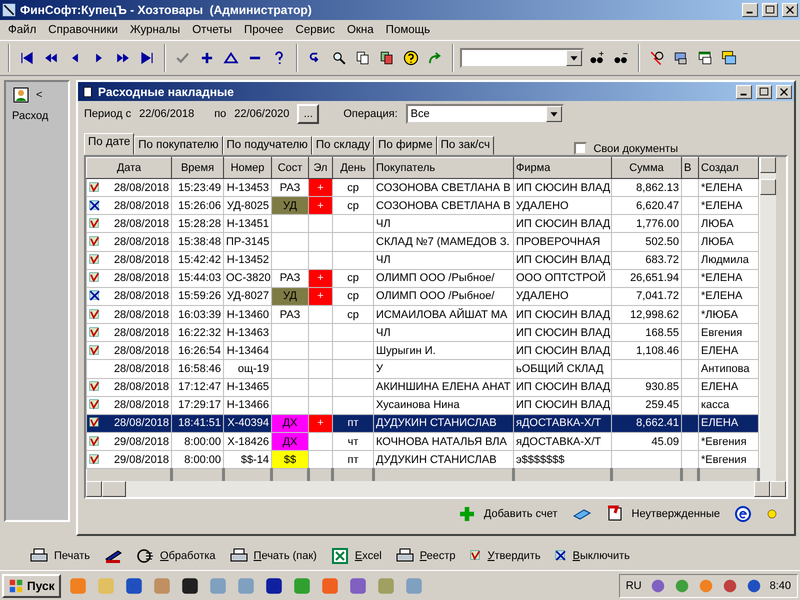 This screenshot has width=800, height=600. What do you see at coordinates (663, 514) in the screenshot?
I see `action-link: Неутвержденные` at bounding box center [663, 514].